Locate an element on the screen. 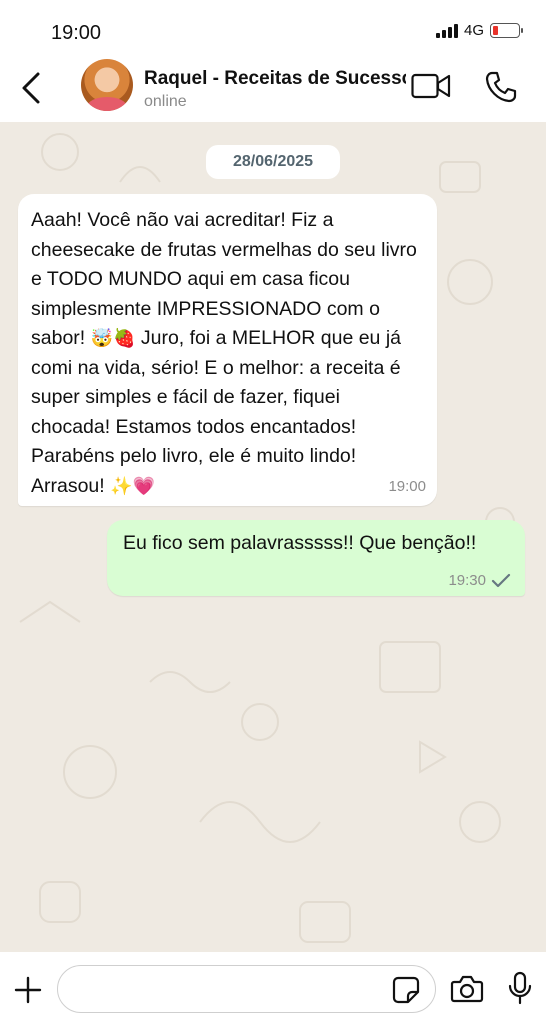 This screenshot has height=1024, width=546. voice-call-button is located at coordinates (501, 87).